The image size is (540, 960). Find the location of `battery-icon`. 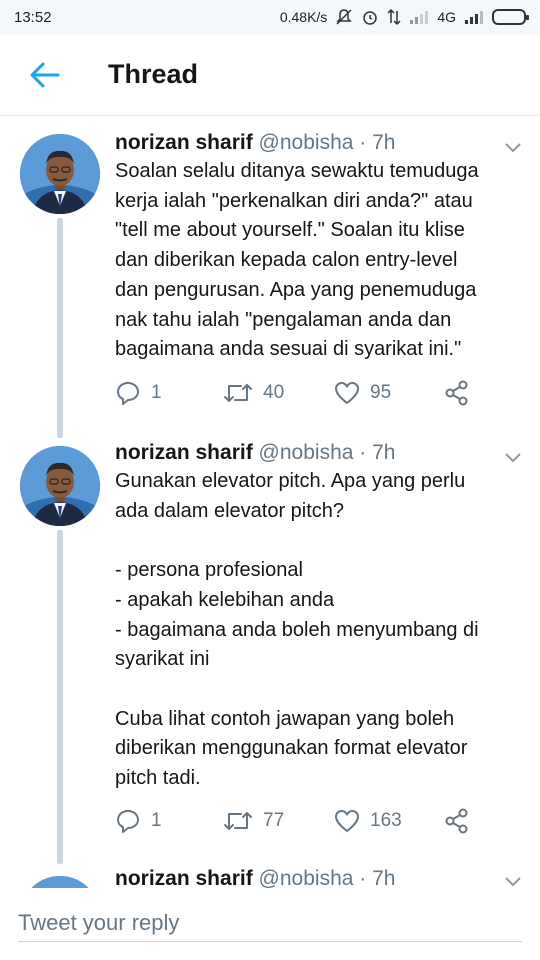

battery-icon is located at coordinates (510, 17).